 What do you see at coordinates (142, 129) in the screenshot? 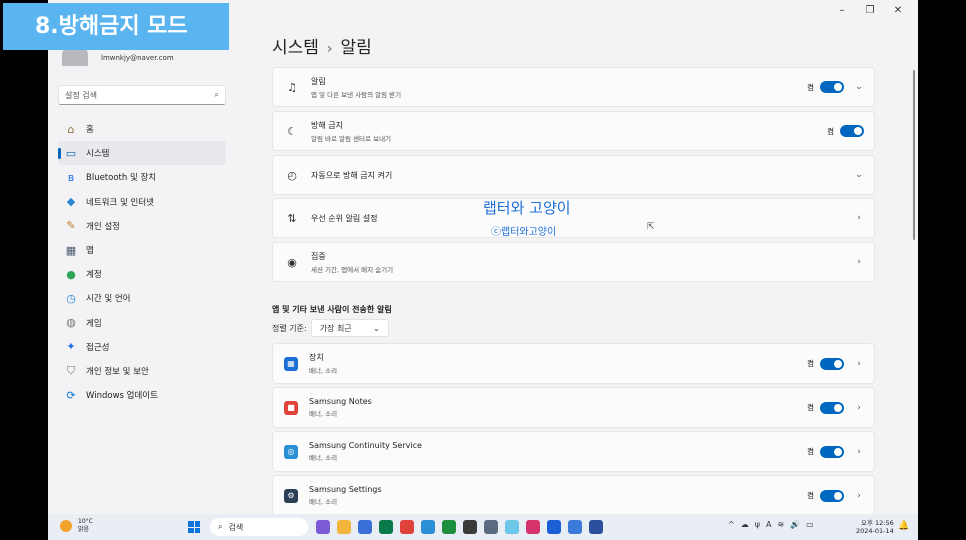
I see `sidebar-item: ⌂ 홈` at bounding box center [142, 129].